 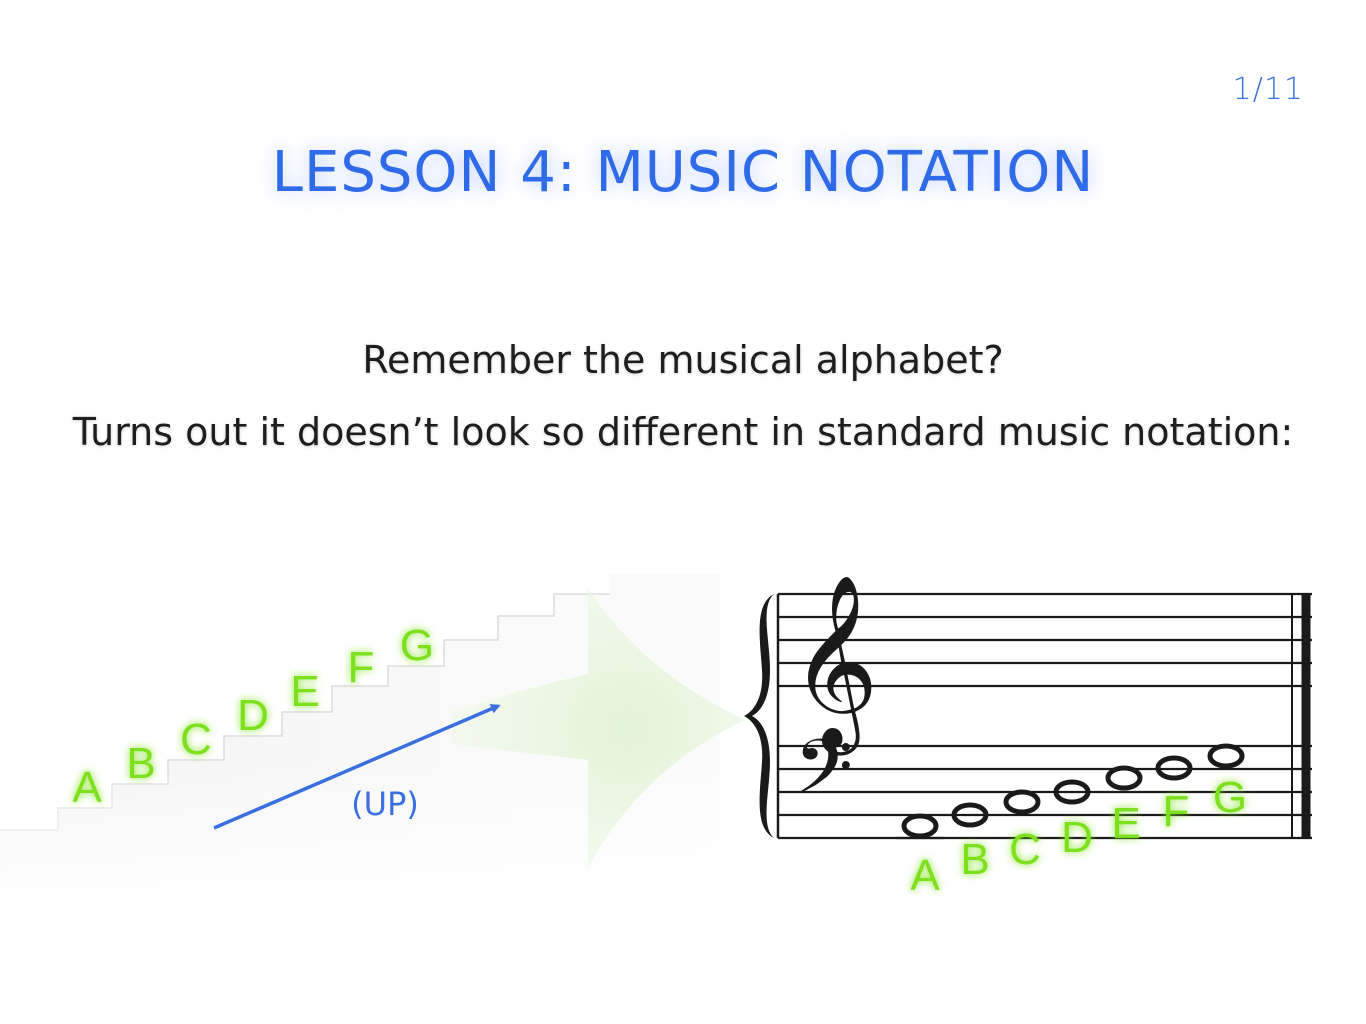 What do you see at coordinates (361, 667) in the screenshot?
I see `stair-letter-f: F` at bounding box center [361, 667].